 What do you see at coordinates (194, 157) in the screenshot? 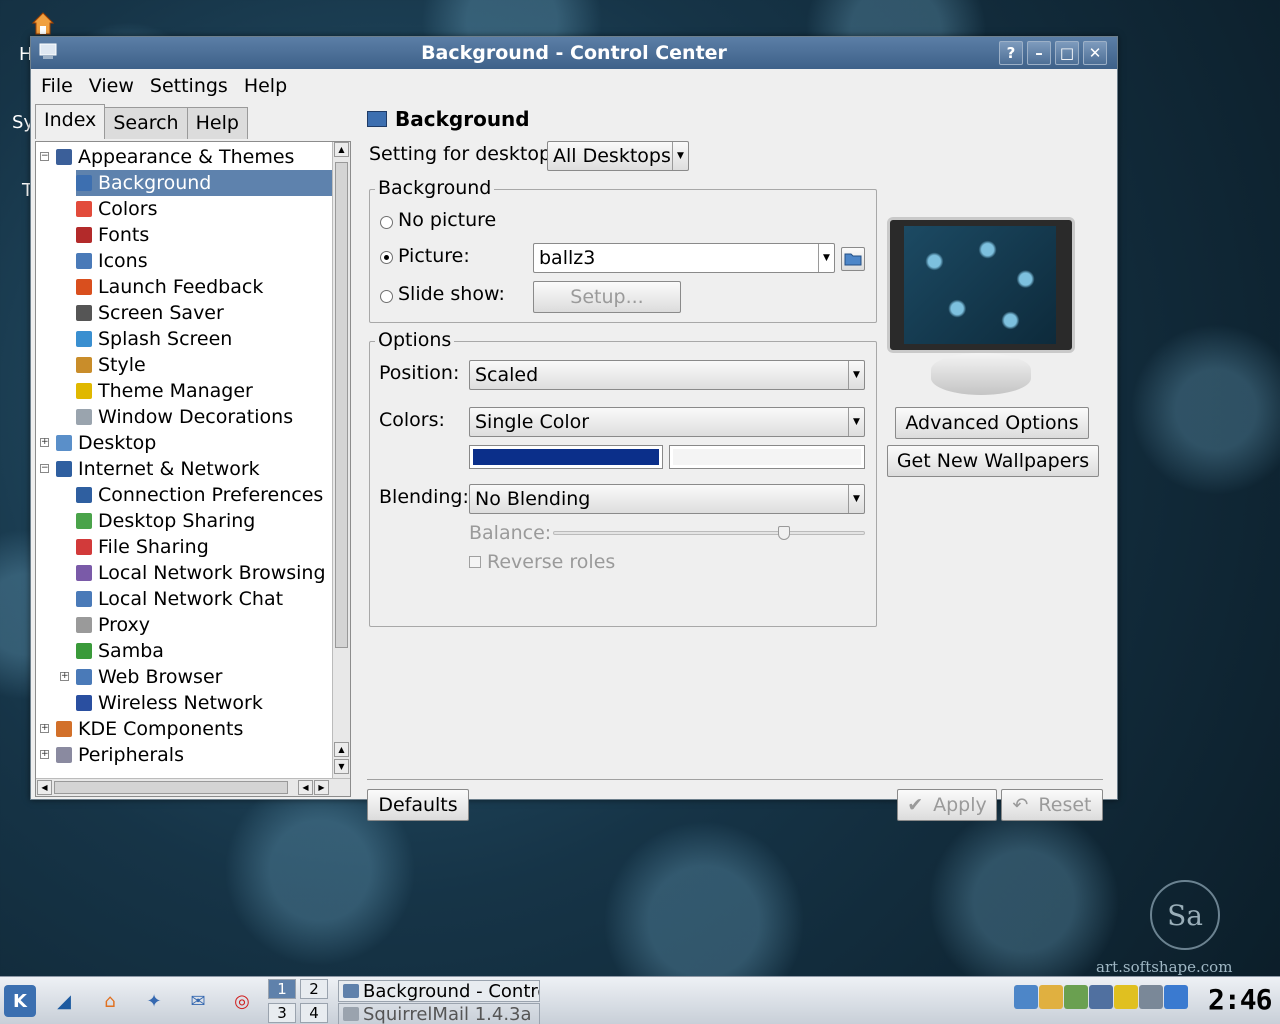
I see `tree-item-appearance-themes: Appearance & Themes` at bounding box center [194, 157].